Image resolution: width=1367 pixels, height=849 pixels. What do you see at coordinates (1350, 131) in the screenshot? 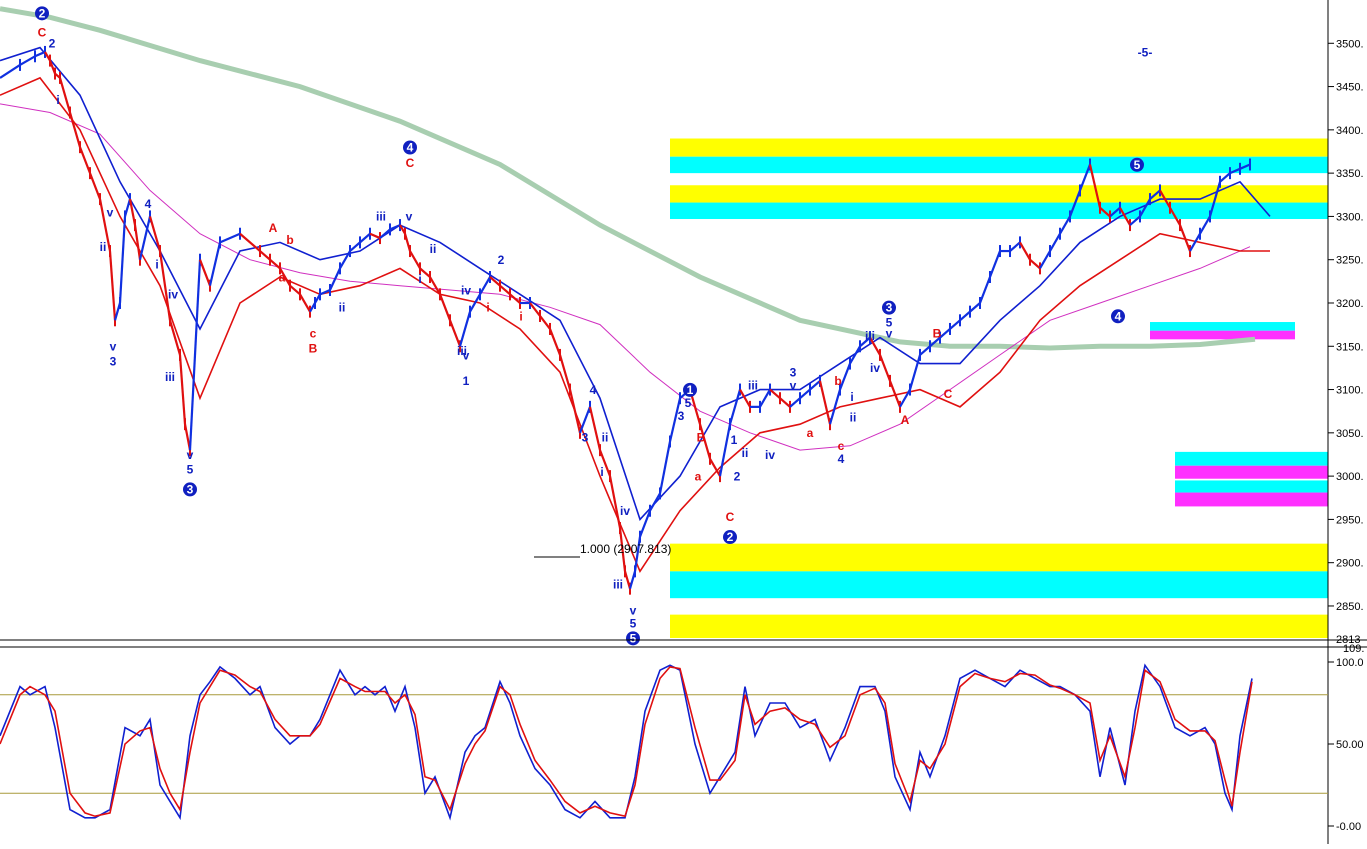
I see `price-axis-tick-label: 3400.` at bounding box center [1350, 131].